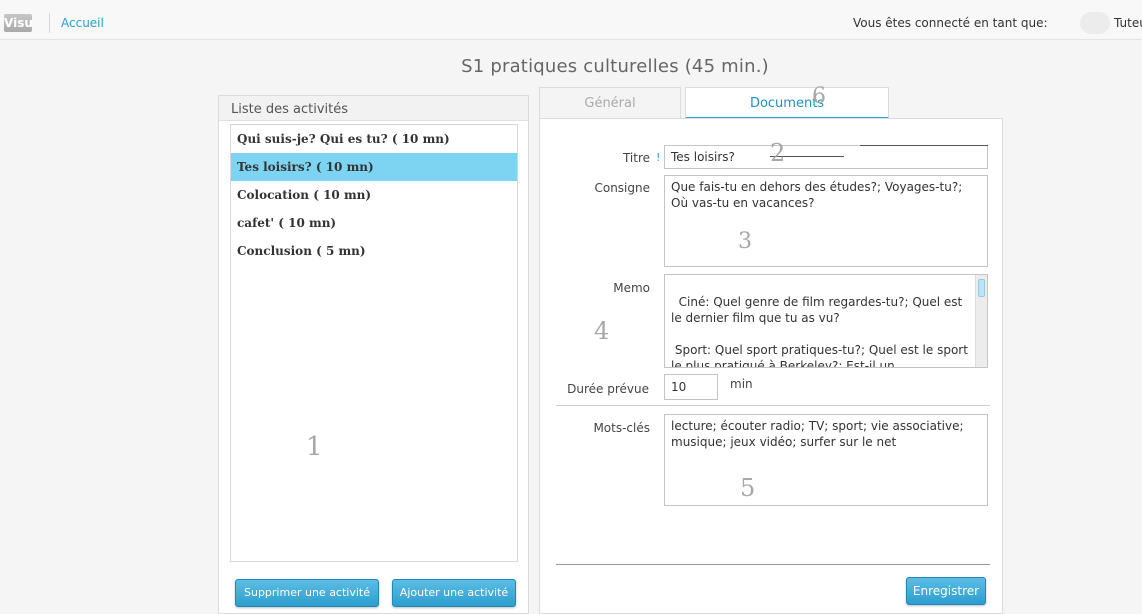  What do you see at coordinates (924, 145) in the screenshot?
I see `annotation-line-2b` at bounding box center [924, 145].